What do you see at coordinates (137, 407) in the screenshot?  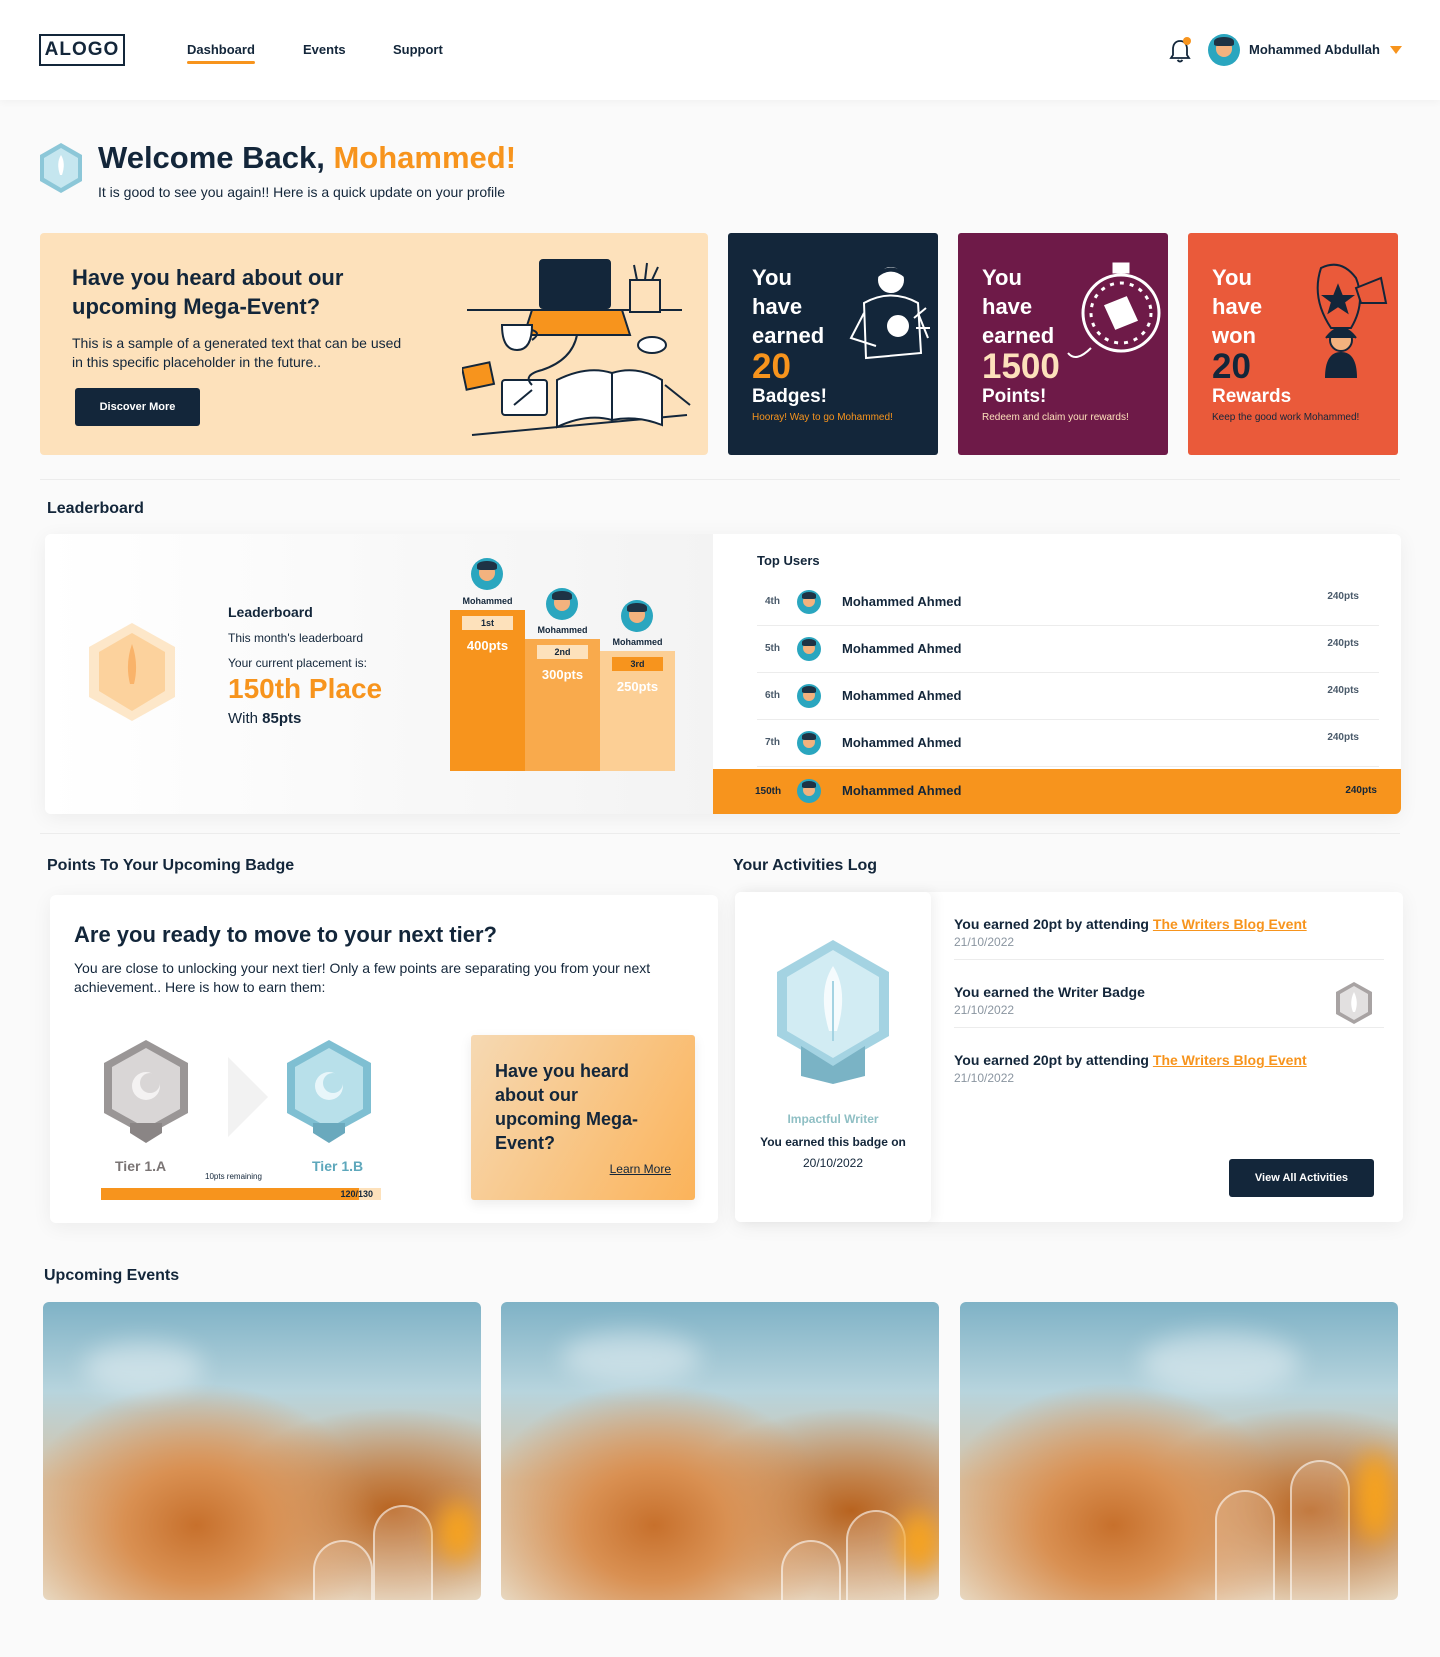 I see `discover-more-button: Discover More` at bounding box center [137, 407].